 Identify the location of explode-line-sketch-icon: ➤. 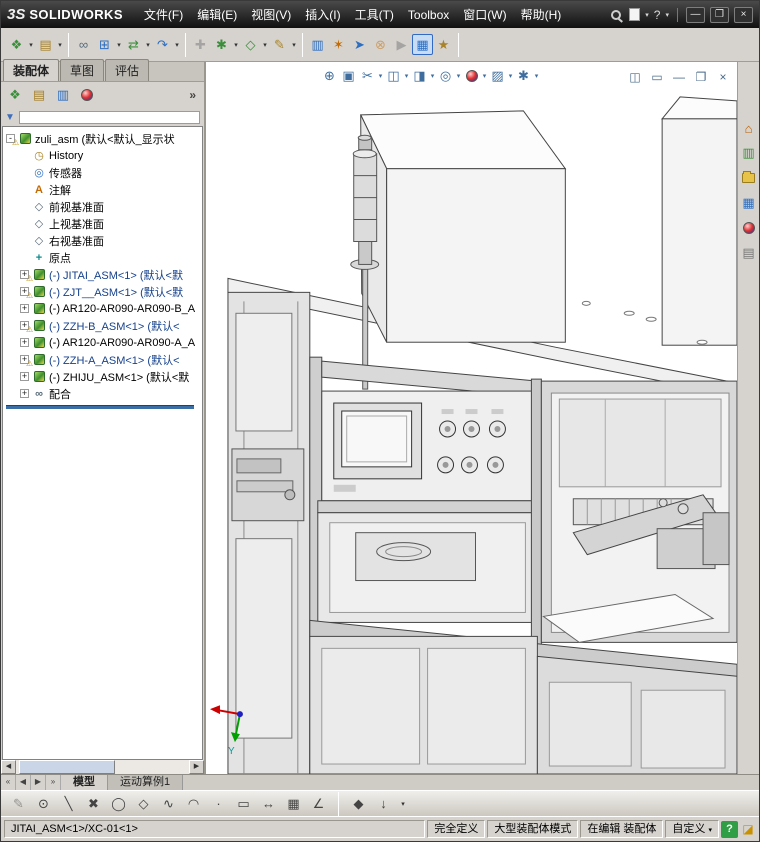
(359, 44).